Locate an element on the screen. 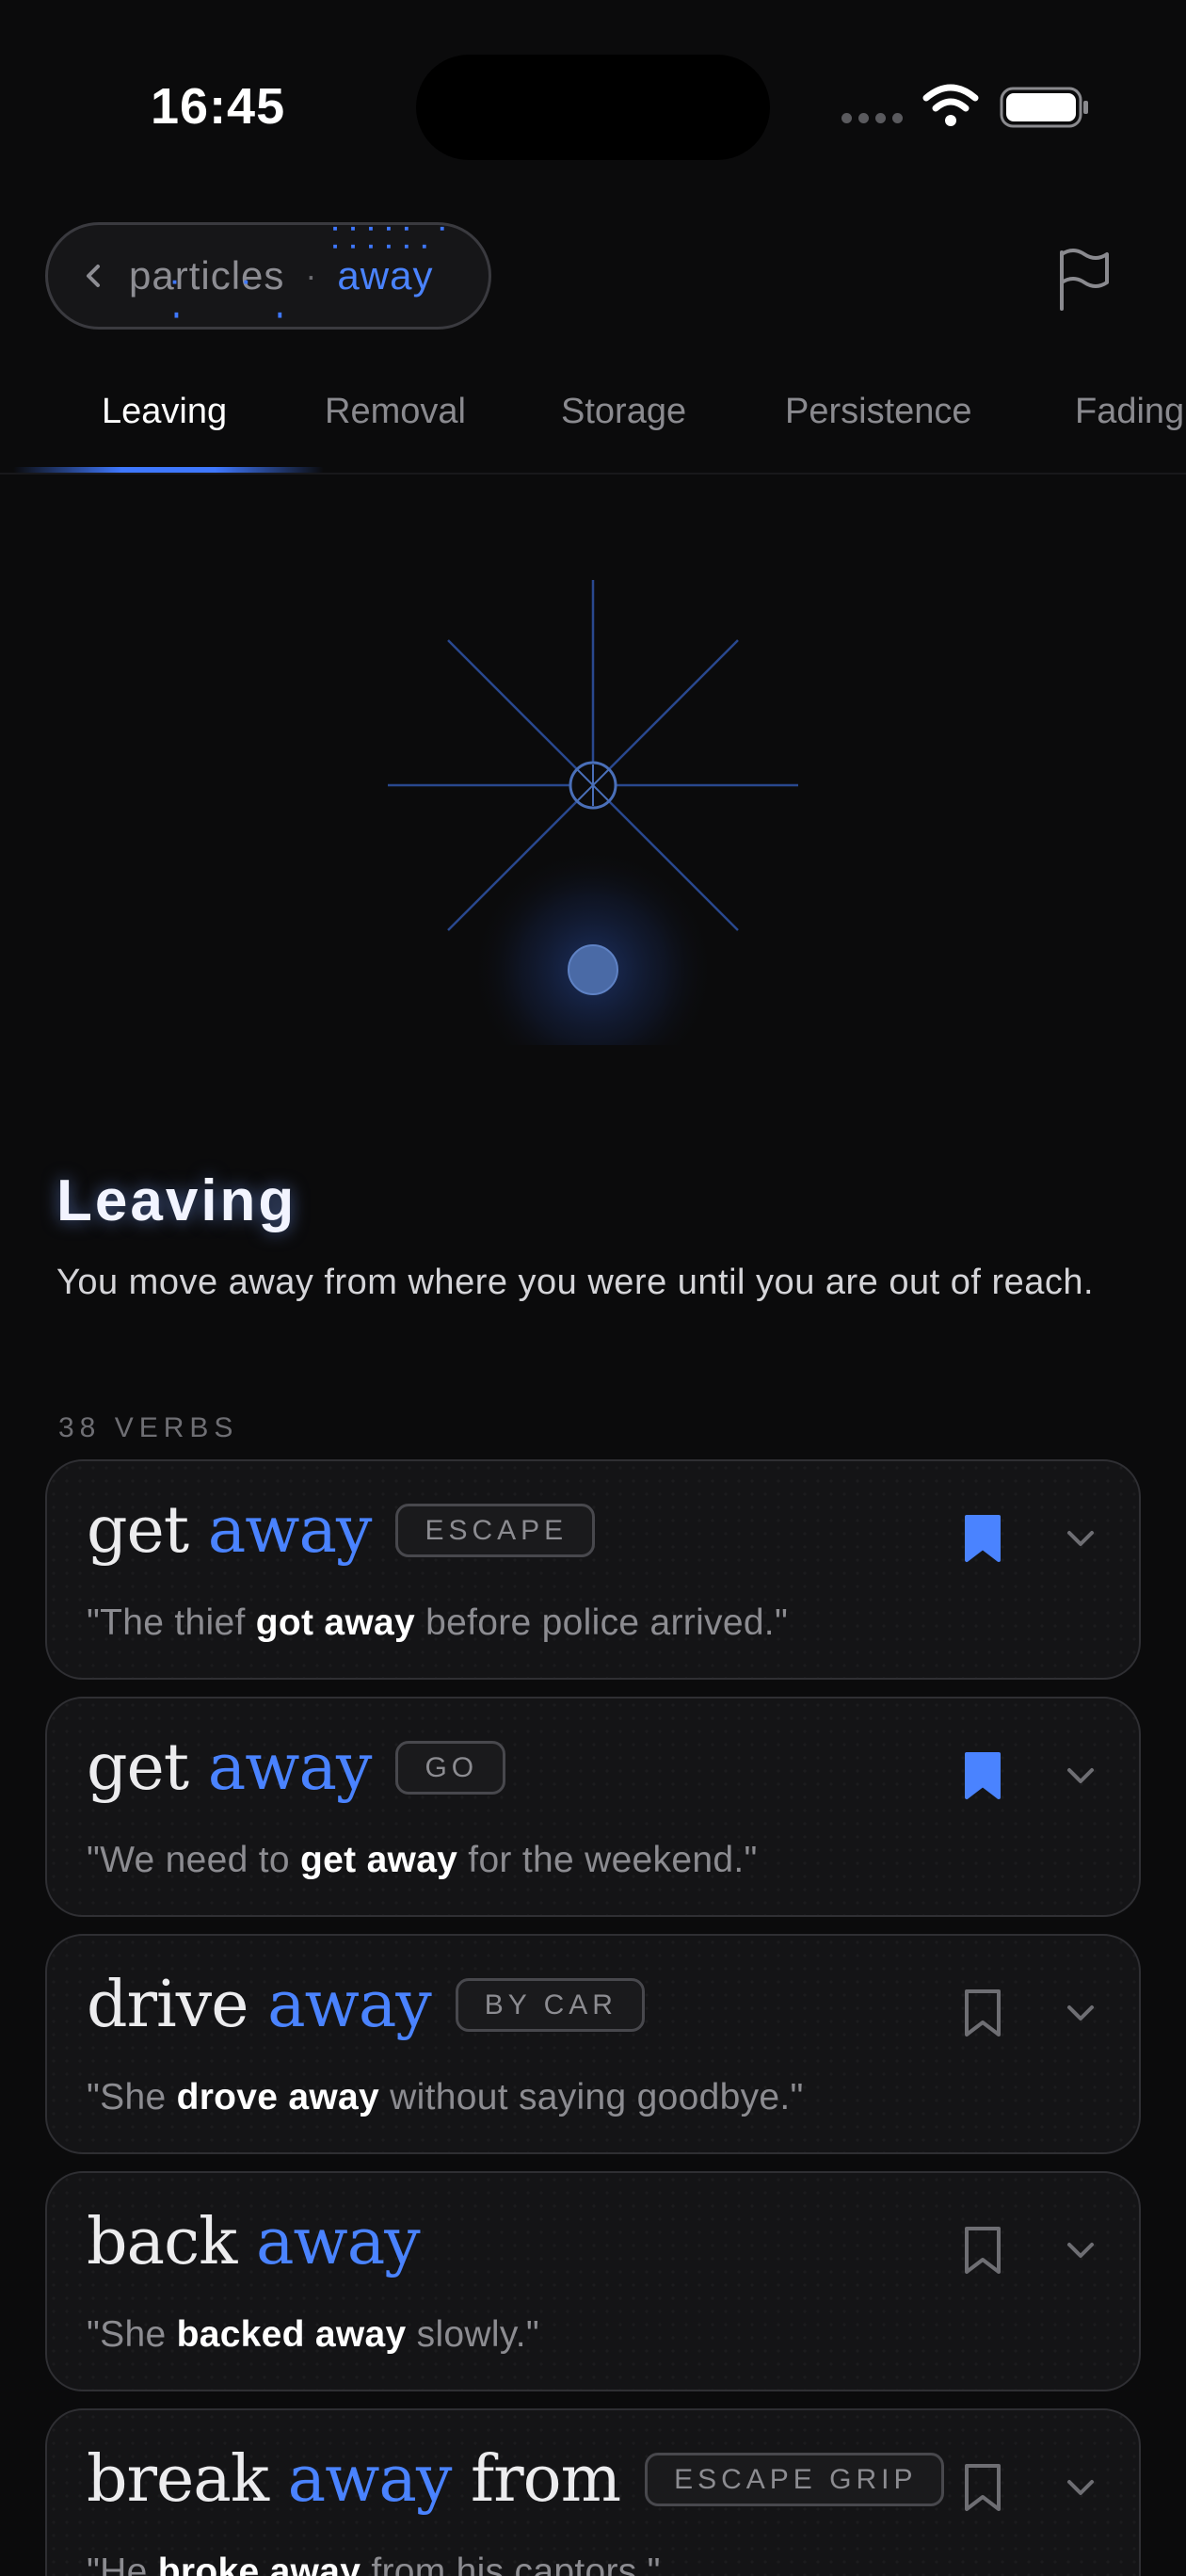 The image size is (1186, 2576). meaning-tag: ESCAPE GRIP is located at coordinates (795, 2479).